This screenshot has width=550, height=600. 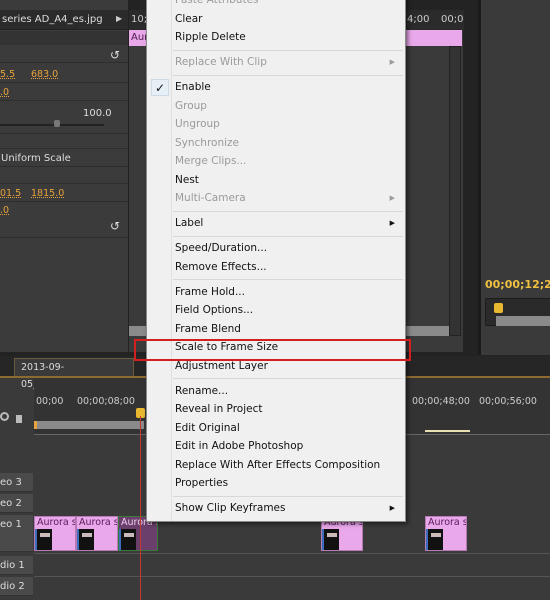 What do you see at coordinates (4, 210) in the screenshot?
I see `anti-flicker-value: .0` at bounding box center [4, 210].